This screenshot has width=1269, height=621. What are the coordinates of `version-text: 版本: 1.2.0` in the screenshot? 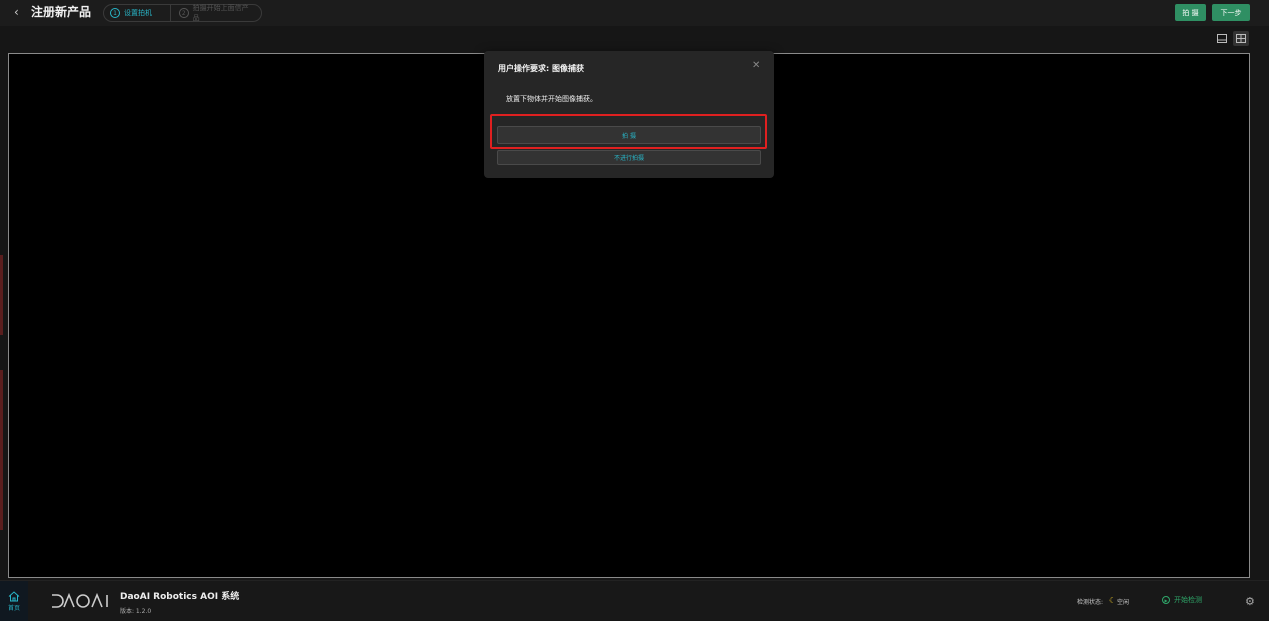 It's located at (136, 611).